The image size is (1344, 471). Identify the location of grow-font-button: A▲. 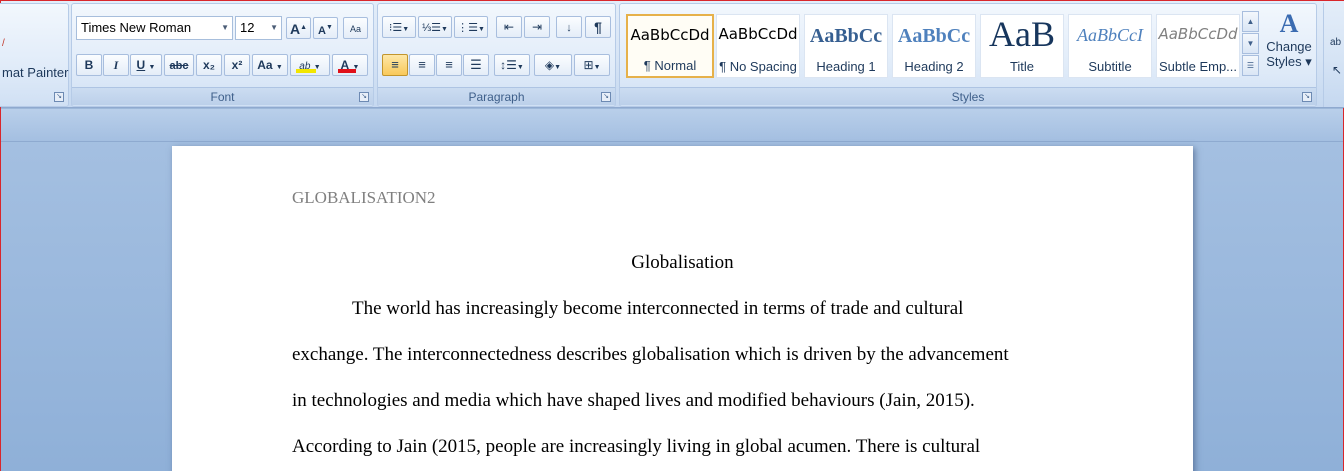
(298, 28).